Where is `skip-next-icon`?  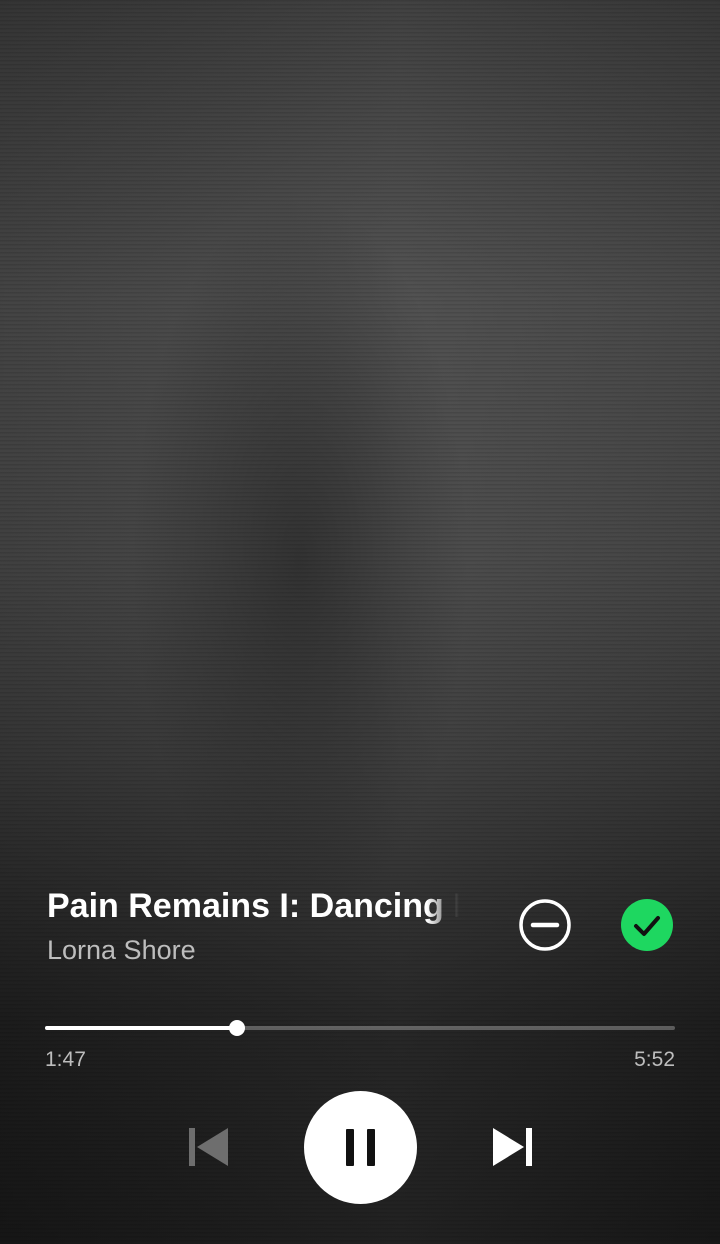
skip-next-icon is located at coordinates (512, 1147).